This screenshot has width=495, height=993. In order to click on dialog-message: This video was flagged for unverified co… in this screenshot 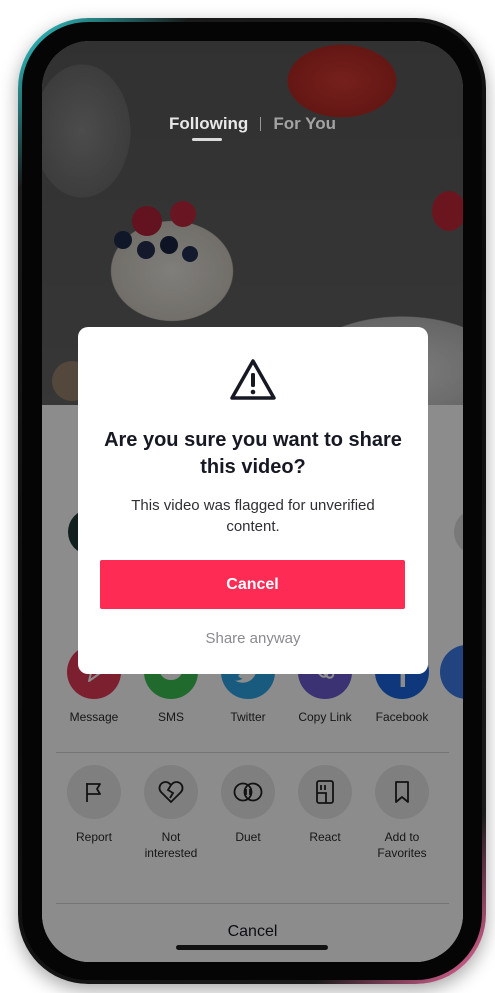, I will do `click(253, 516)`.